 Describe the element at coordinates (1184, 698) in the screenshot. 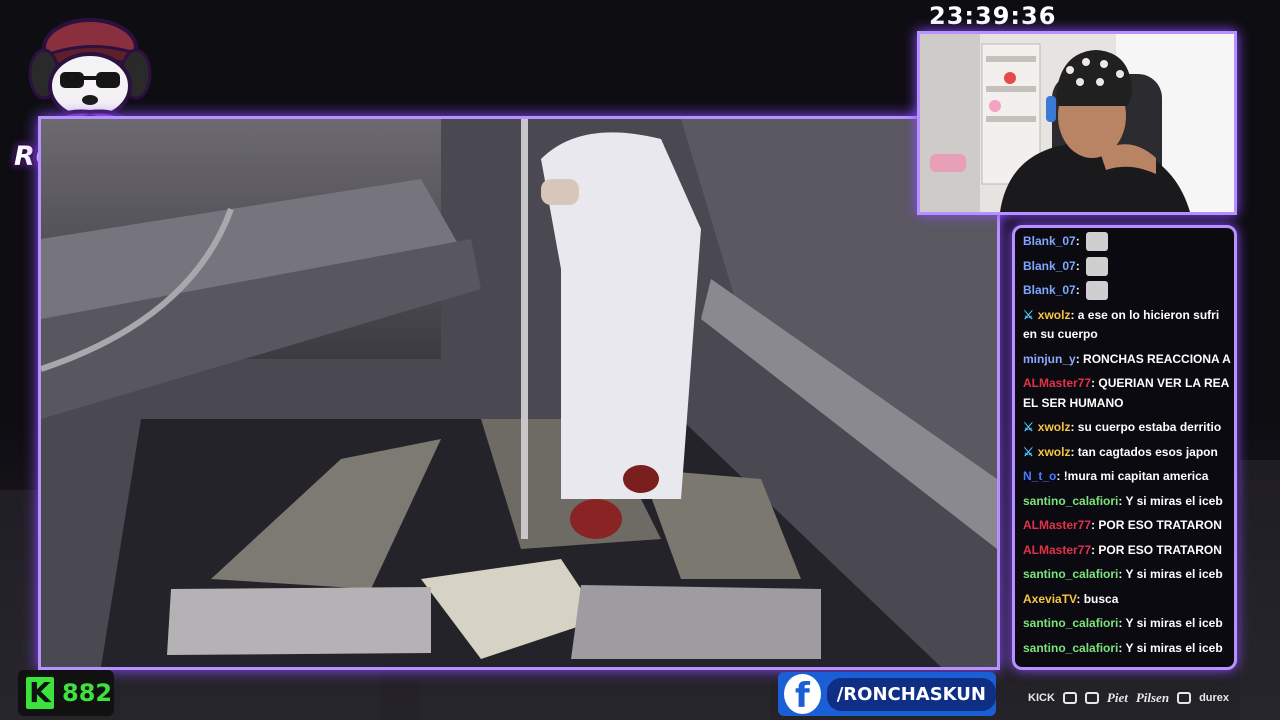

I see `sponsor-crest-icon` at that location.